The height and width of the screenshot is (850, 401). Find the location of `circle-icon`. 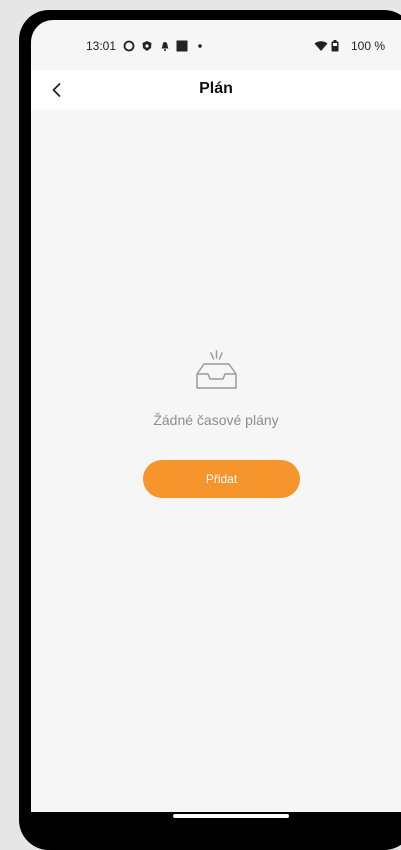

circle-icon is located at coordinates (129, 46).